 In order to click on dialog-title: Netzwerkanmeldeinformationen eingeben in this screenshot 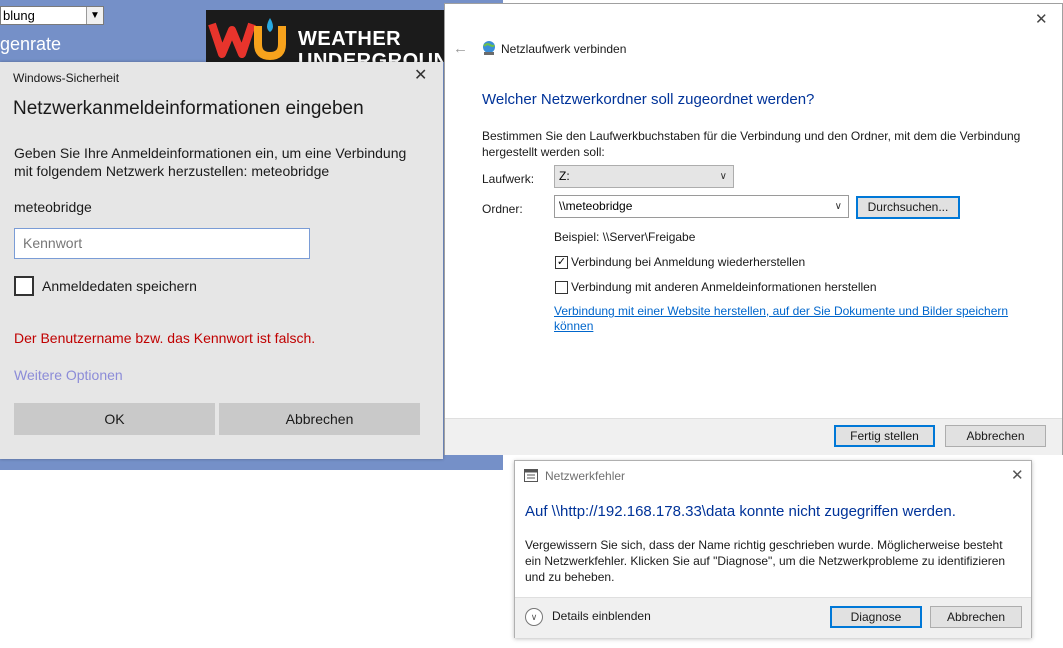, I will do `click(188, 108)`.